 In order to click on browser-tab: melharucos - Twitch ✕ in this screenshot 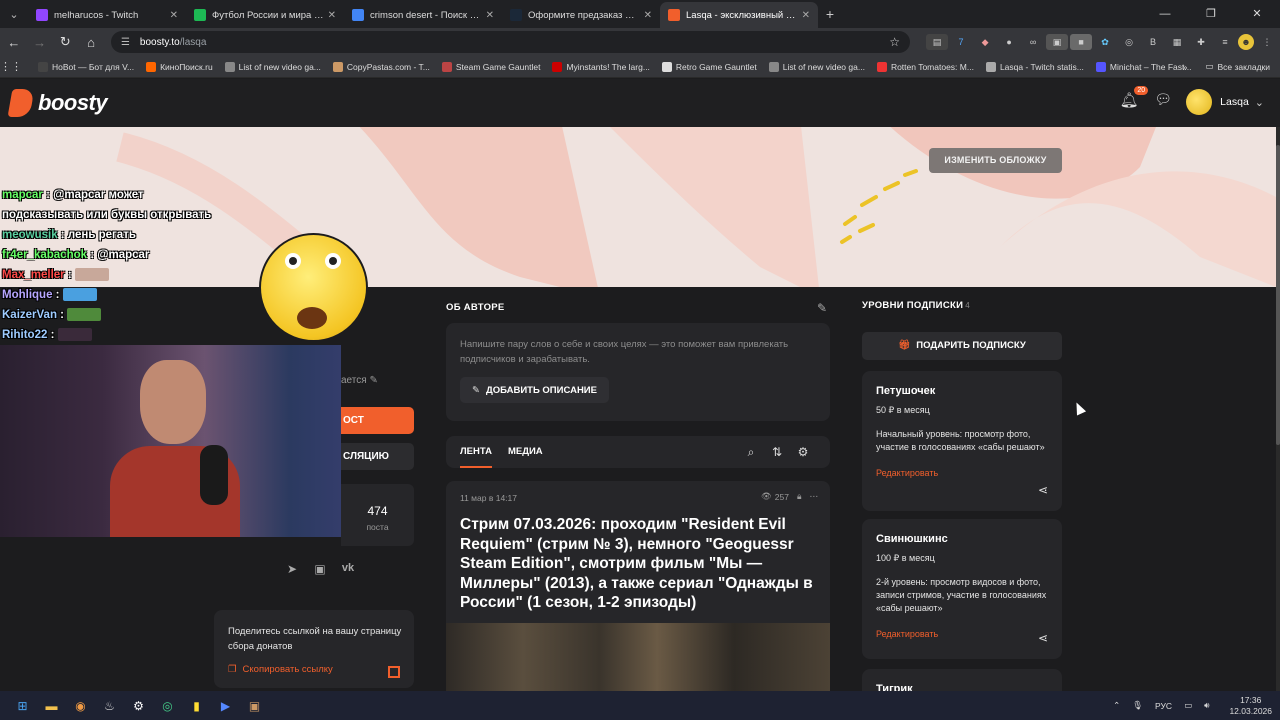, I will do `click(107, 15)`.